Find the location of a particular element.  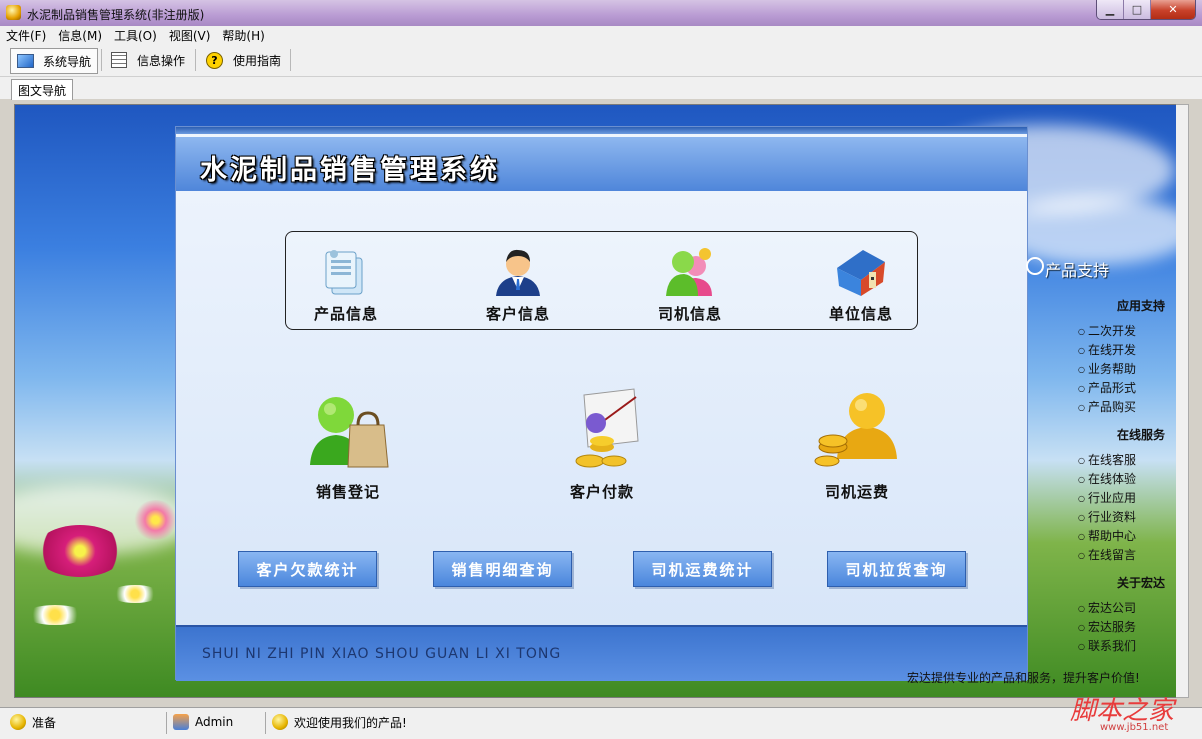

sales-bag-icon is located at coordinates (349, 432).